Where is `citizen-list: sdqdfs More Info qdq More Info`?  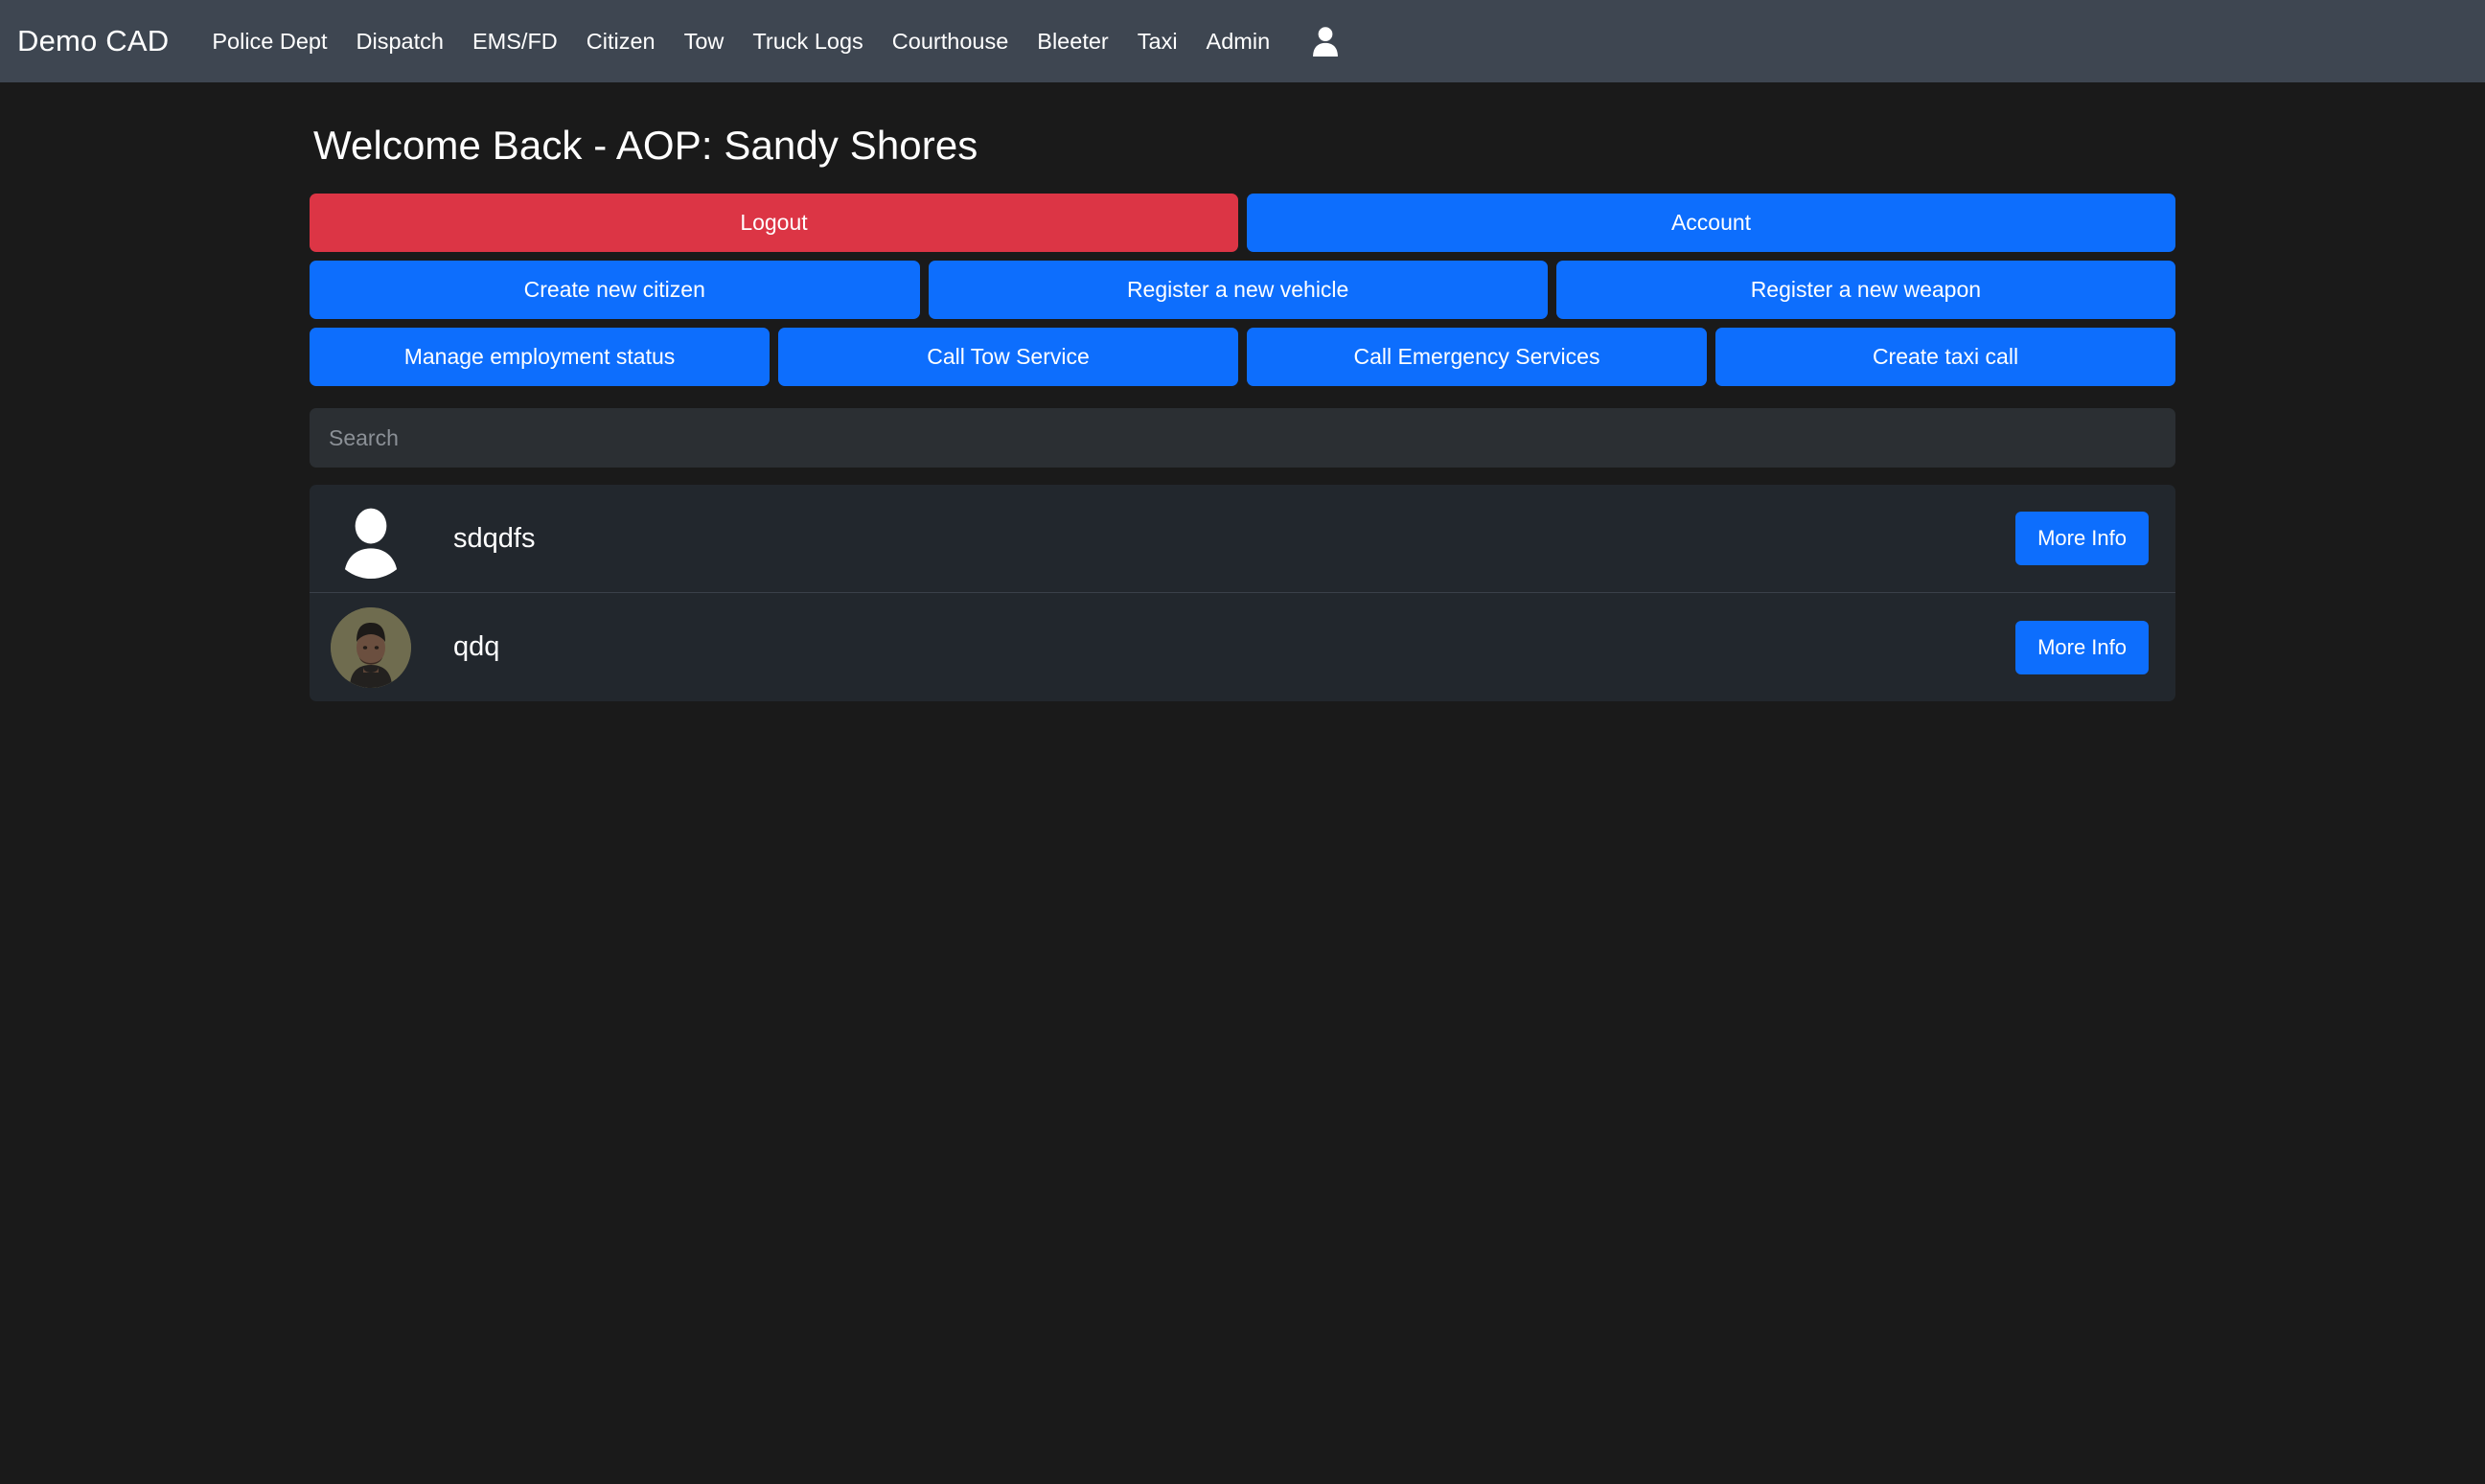 citizen-list: sdqdfs More Info qdq More Info is located at coordinates (1242, 593).